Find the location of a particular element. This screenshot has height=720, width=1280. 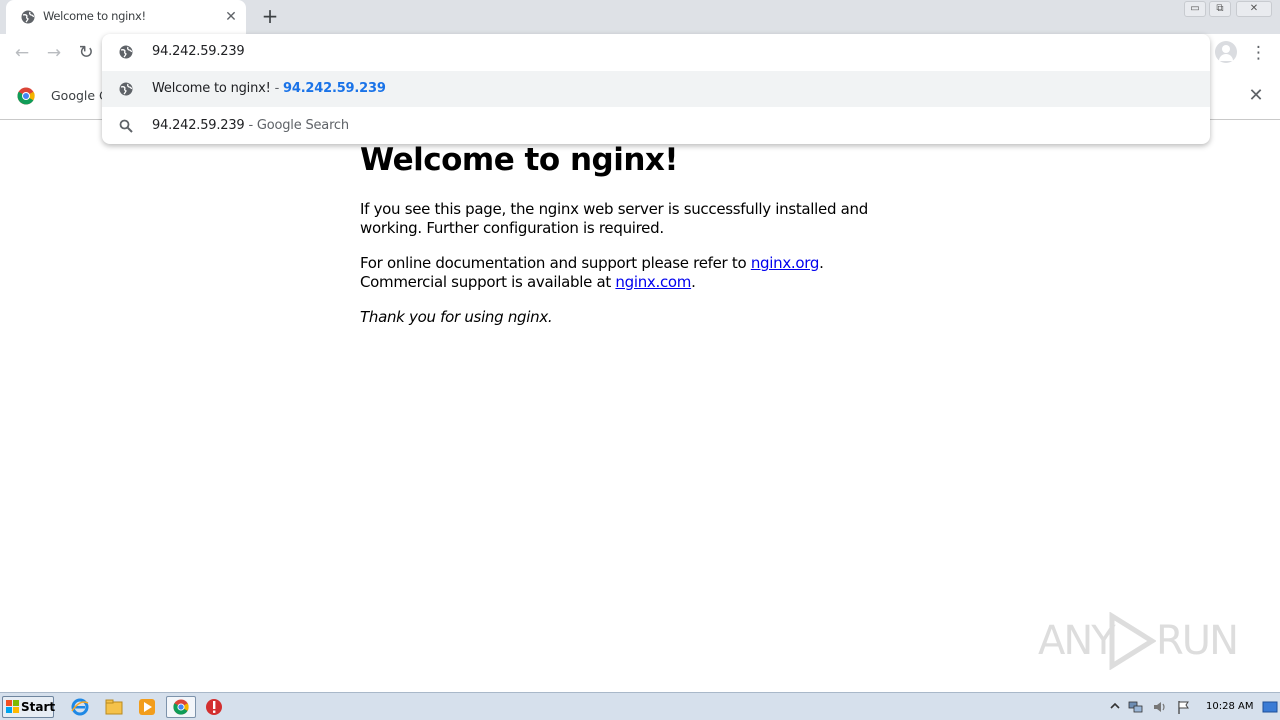

ie-icon is located at coordinates (80, 707).